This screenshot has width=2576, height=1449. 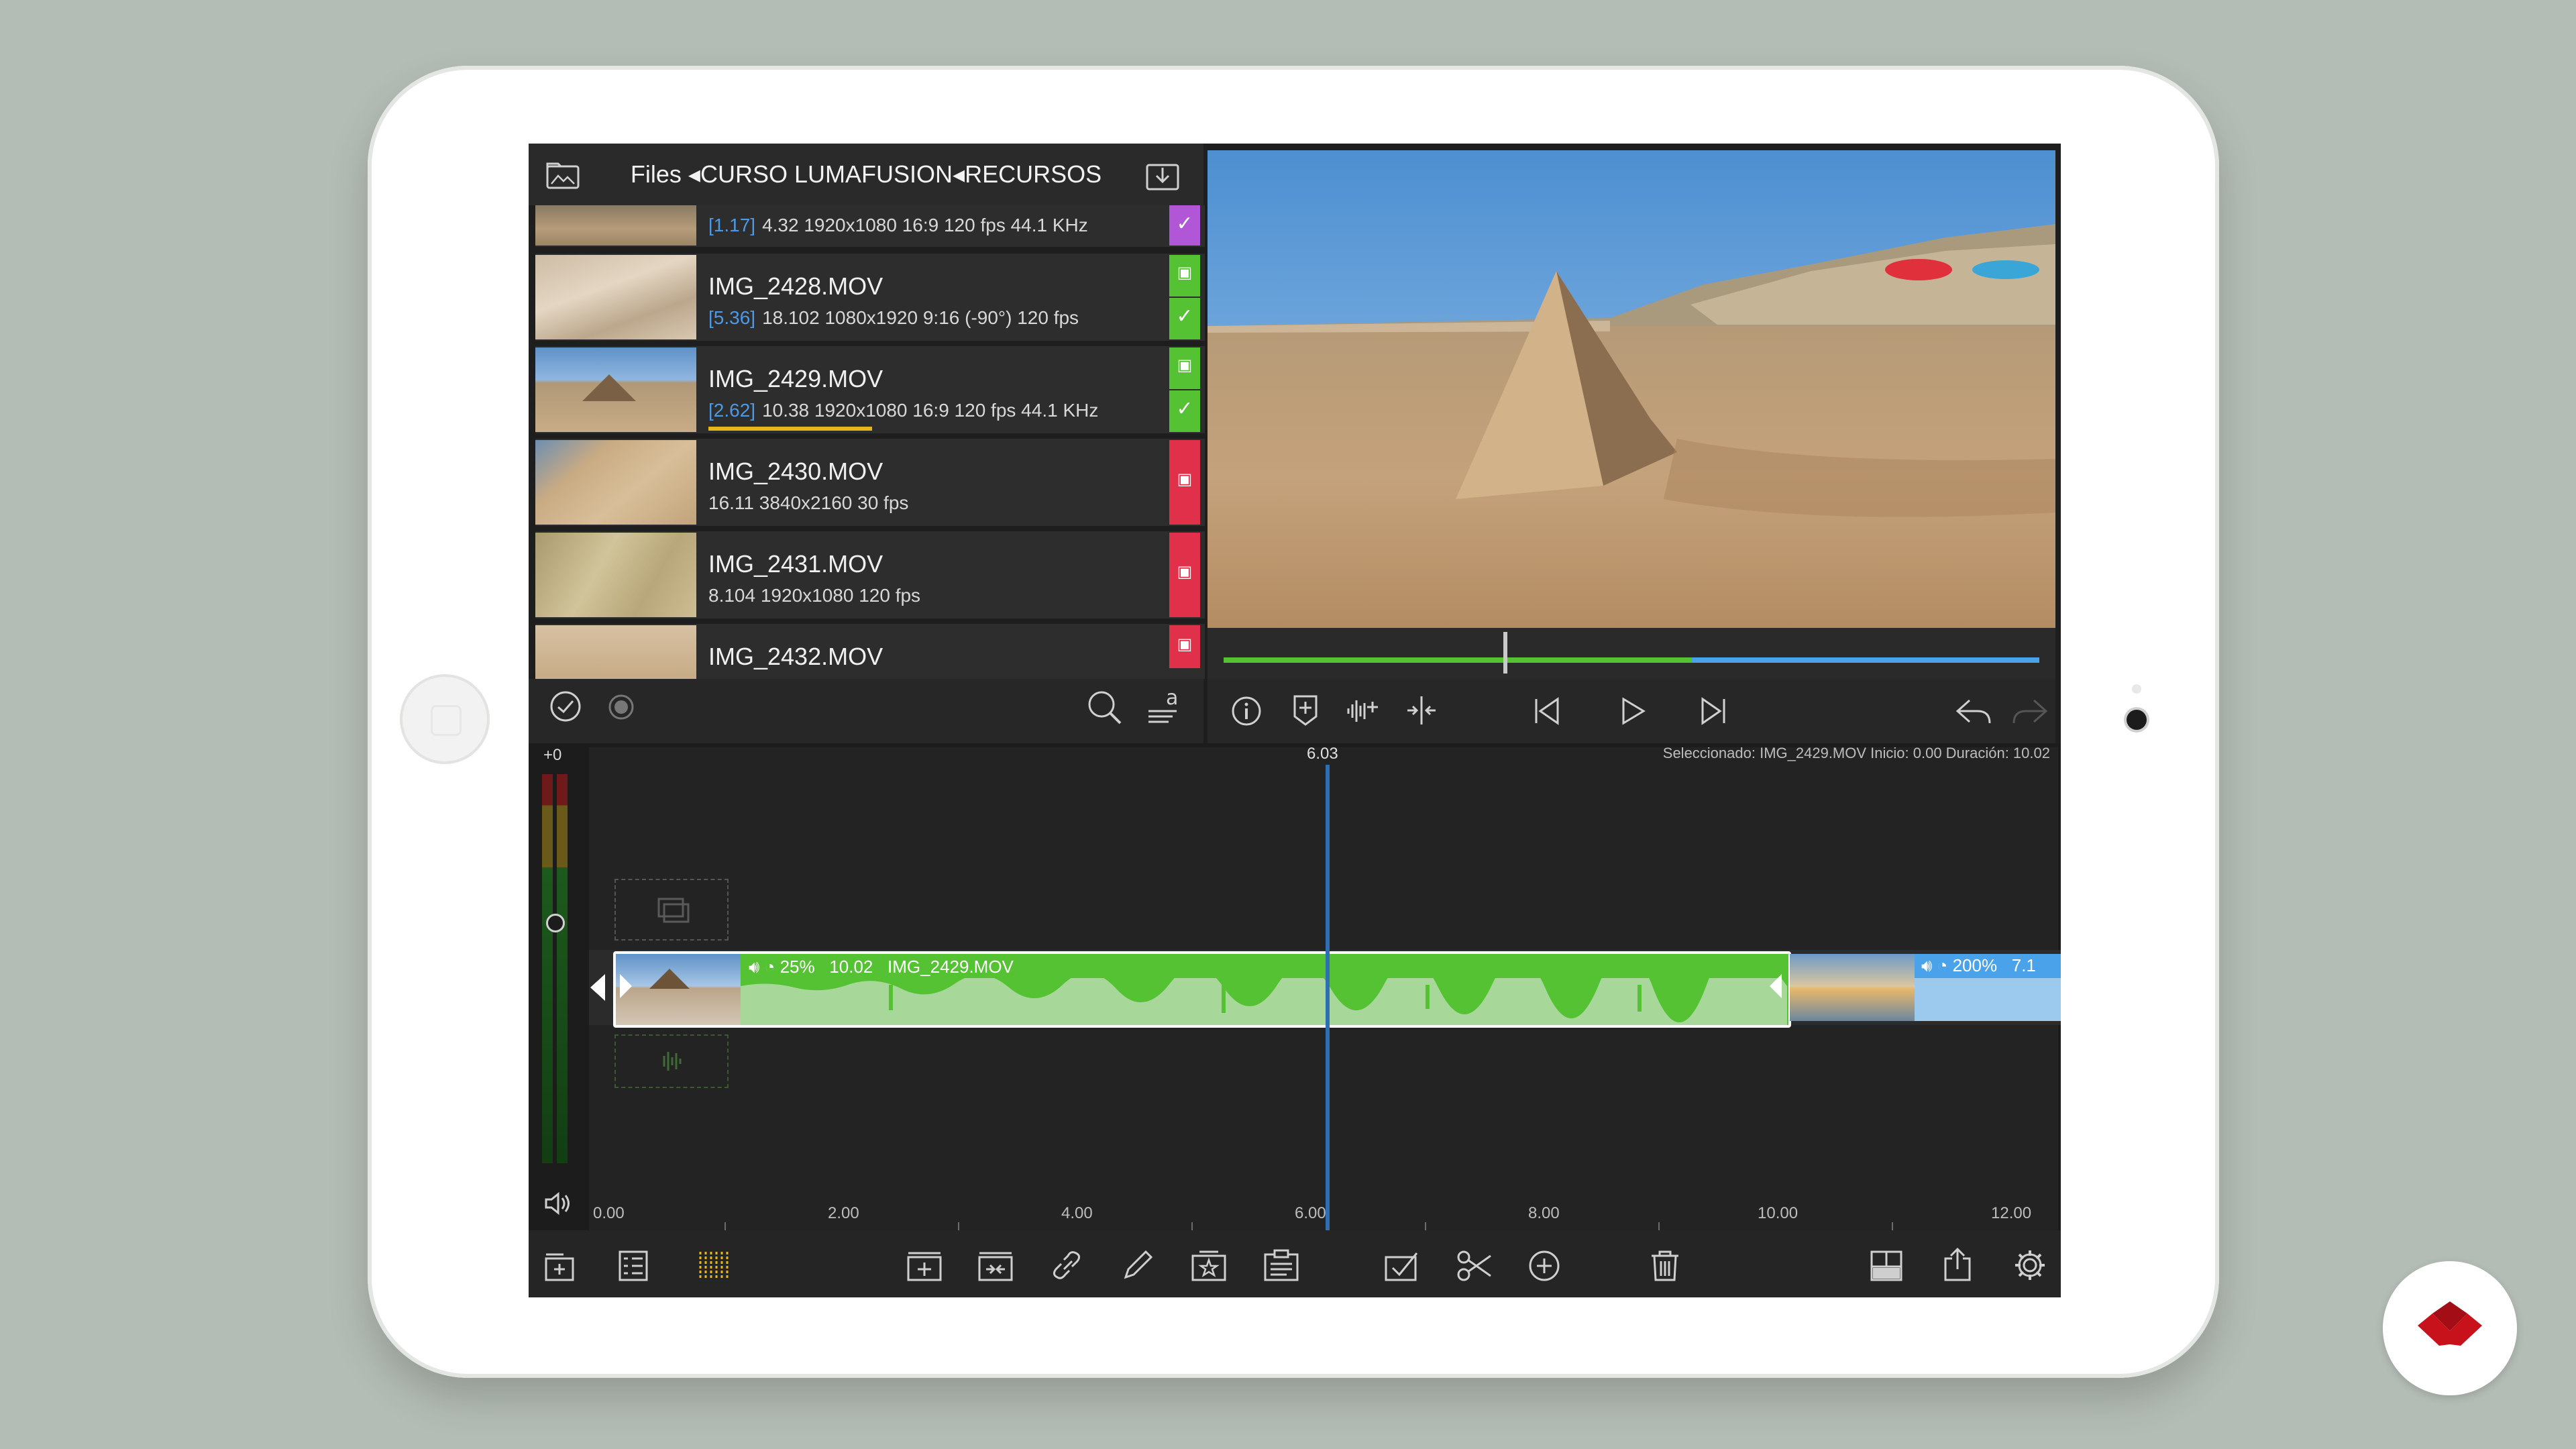 I want to click on layout-icon, so click(x=1886, y=1266).